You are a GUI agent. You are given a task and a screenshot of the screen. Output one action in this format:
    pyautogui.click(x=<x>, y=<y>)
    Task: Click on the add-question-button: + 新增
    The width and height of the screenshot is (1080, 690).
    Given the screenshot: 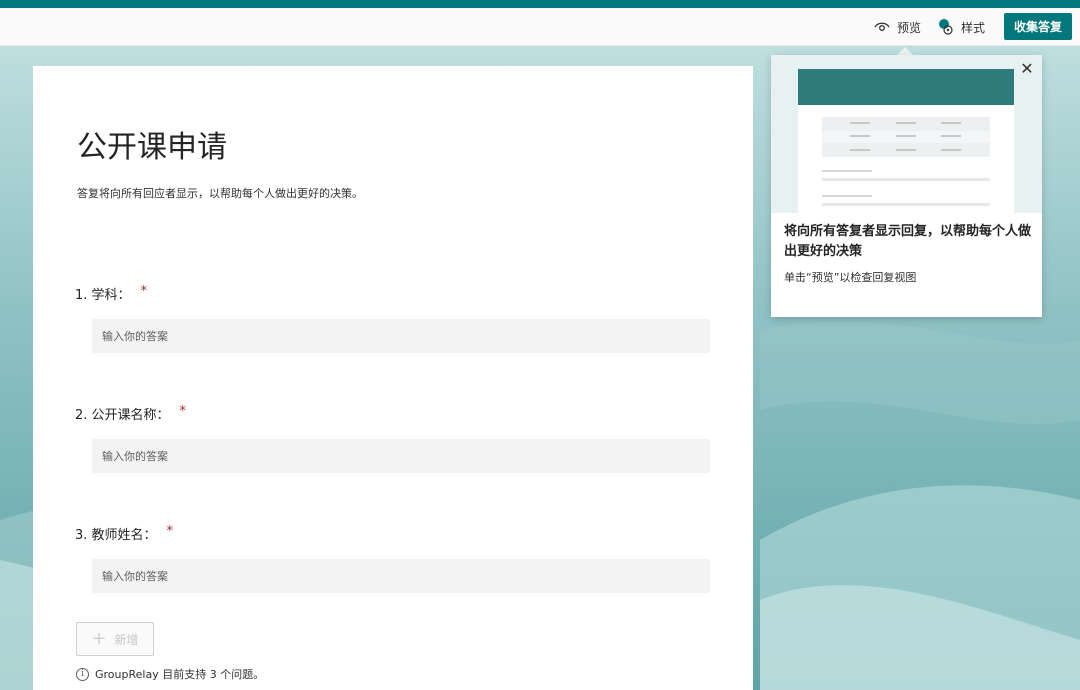 What is the action you would take?
    pyautogui.click(x=115, y=639)
    